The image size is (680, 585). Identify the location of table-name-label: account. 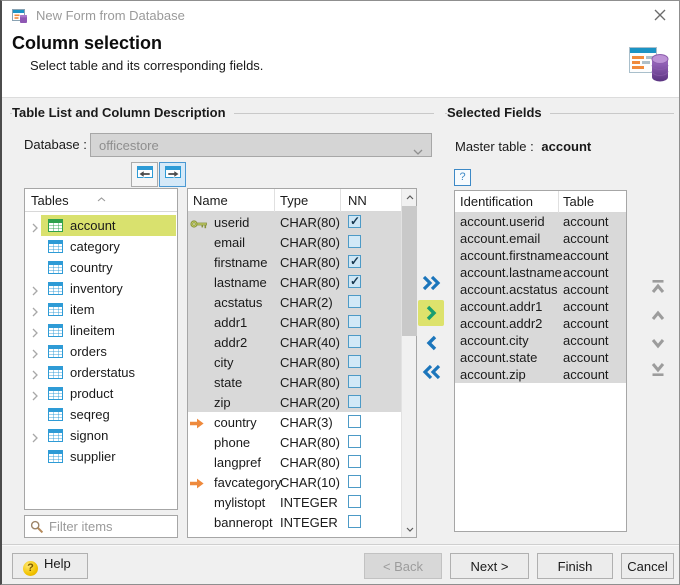
(93, 225).